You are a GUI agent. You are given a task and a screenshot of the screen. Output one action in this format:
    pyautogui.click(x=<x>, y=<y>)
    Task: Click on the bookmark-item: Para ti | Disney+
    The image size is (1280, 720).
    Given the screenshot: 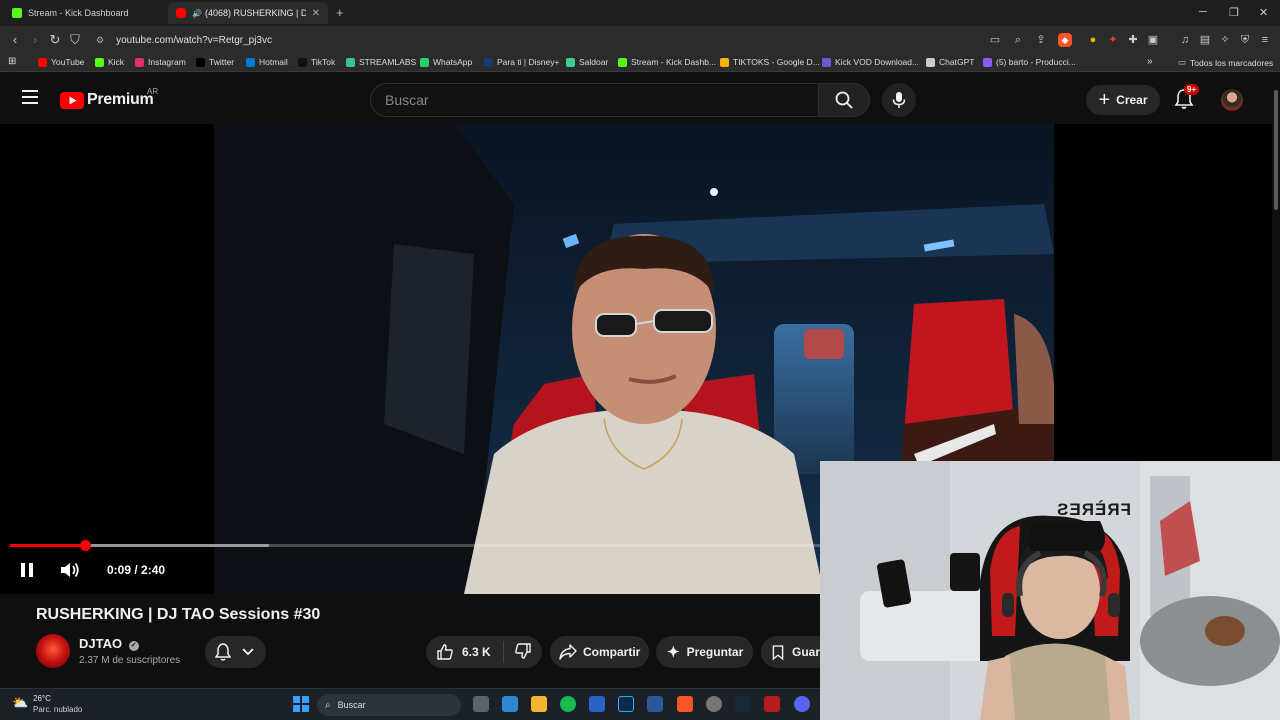 What is the action you would take?
    pyautogui.click(x=521, y=62)
    